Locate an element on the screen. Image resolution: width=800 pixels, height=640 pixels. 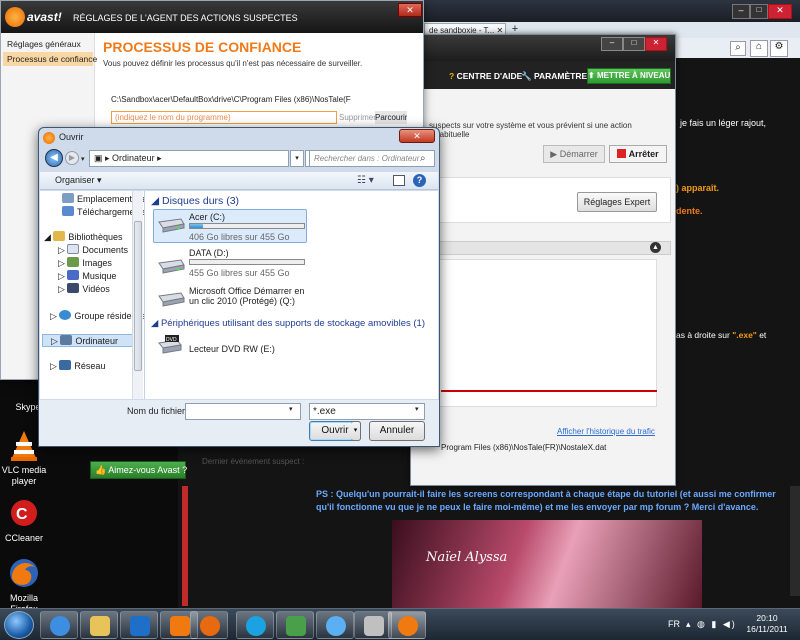
program-name-input: (indiquez le nom du programme) is located at coordinates (224, 117).